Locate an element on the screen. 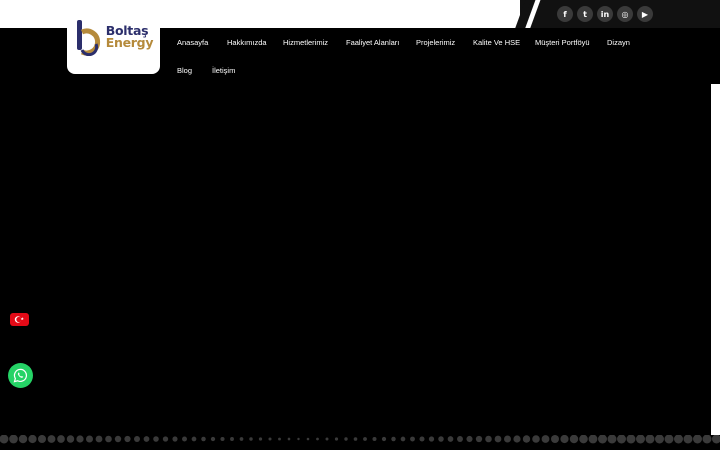 The image size is (720, 450). social-links: f t in ◎ ▶ is located at coordinates (605, 14).